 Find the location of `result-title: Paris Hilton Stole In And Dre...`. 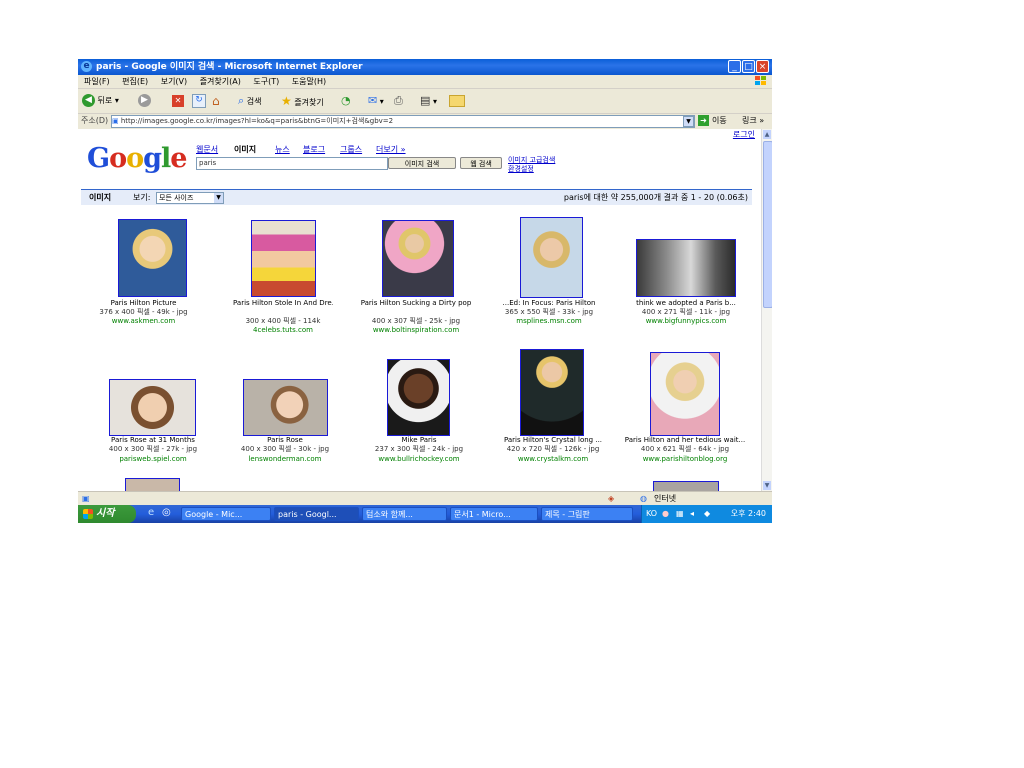

result-title: Paris Hilton Stole In And Dre... is located at coordinates (283, 303).